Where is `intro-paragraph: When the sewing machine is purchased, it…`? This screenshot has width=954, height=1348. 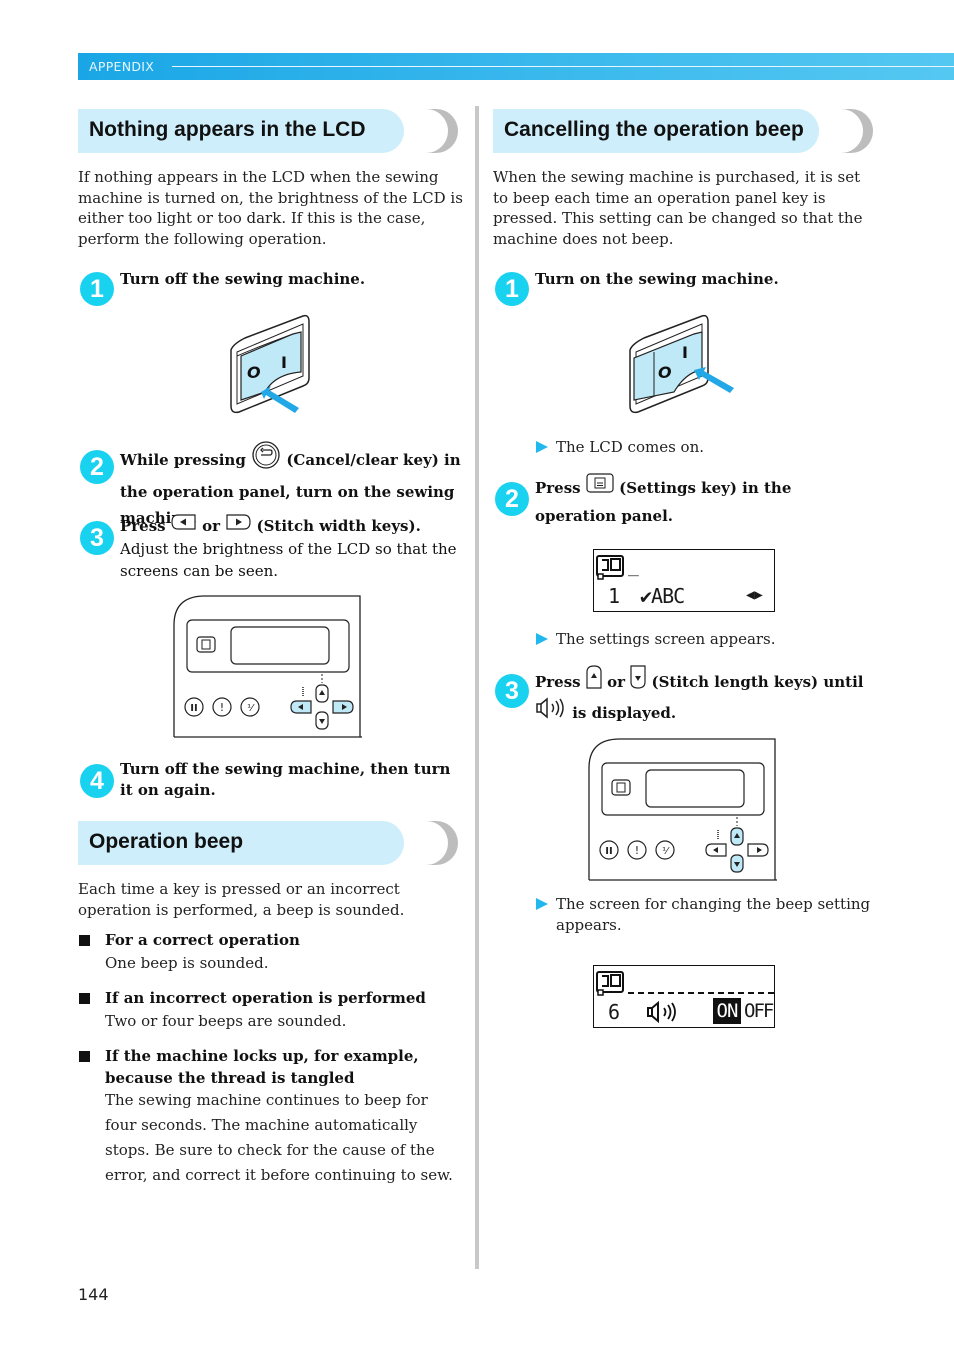 intro-paragraph: When the sewing machine is purchased, it… is located at coordinates (678, 208).